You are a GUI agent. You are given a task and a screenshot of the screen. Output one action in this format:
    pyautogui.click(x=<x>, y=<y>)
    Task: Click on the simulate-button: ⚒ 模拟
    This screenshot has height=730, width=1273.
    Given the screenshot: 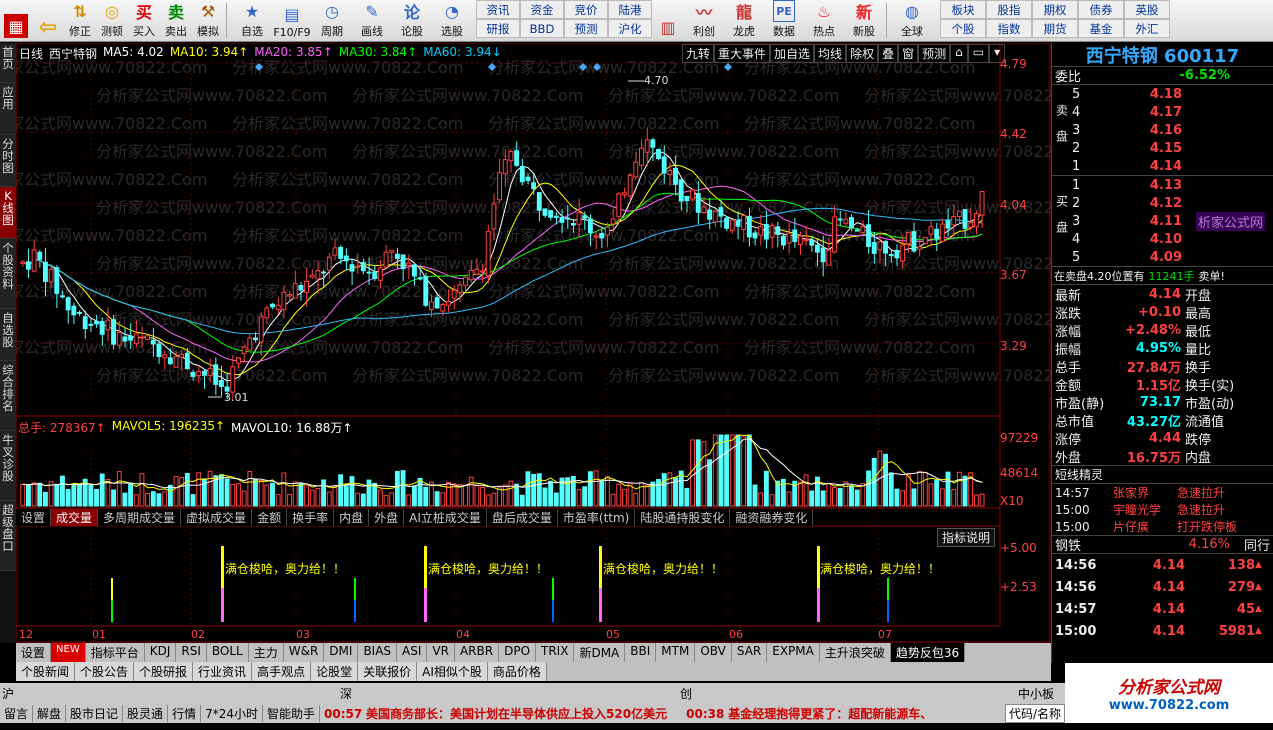 What is the action you would take?
    pyautogui.click(x=208, y=20)
    